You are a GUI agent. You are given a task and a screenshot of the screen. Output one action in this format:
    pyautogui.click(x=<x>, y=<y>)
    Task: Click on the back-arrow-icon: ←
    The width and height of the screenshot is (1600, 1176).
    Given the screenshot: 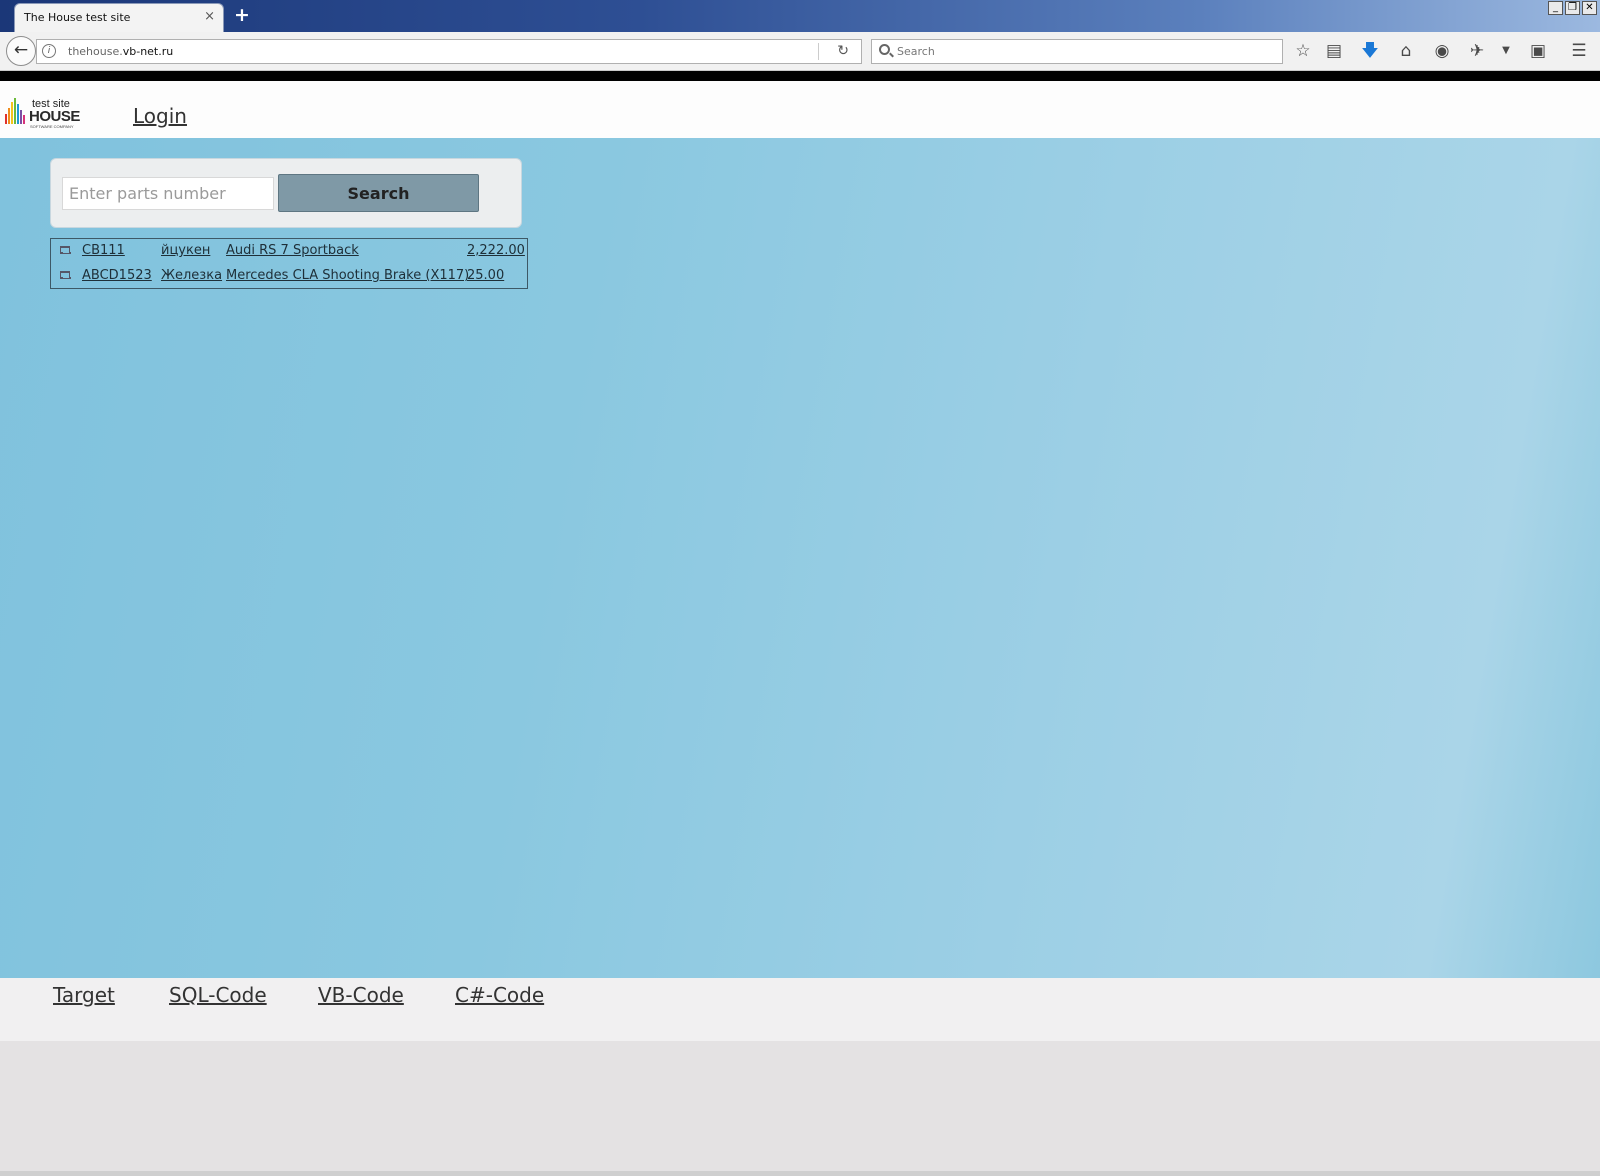 What is the action you would take?
    pyautogui.click(x=21, y=50)
    